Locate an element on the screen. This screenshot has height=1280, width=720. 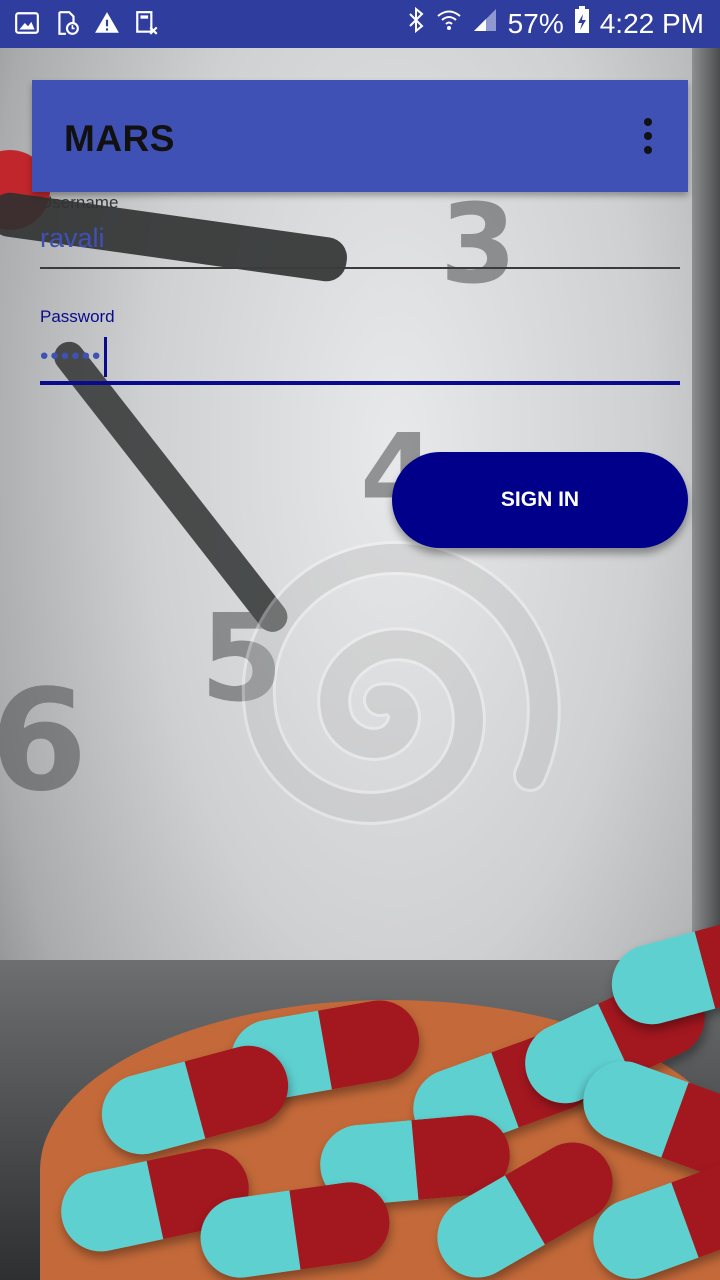
sign-in-button: SIGN IN is located at coordinates (540, 500).